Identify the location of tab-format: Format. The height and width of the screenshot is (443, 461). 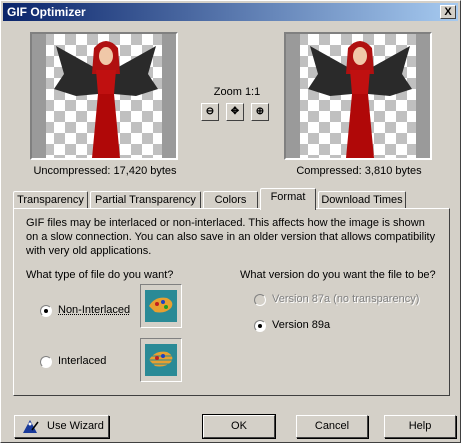
(288, 199).